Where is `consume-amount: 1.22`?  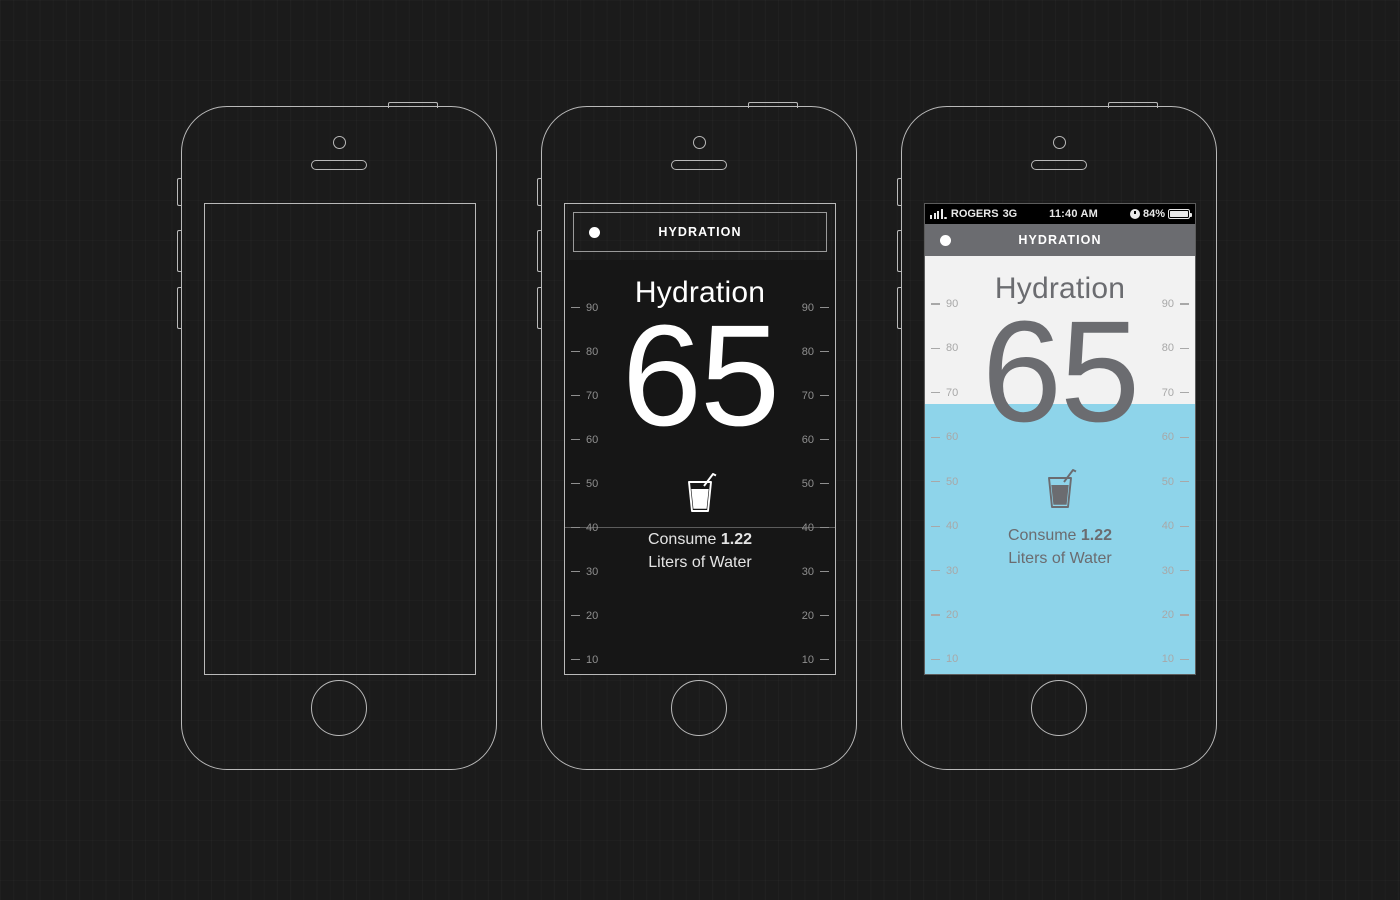 consume-amount: 1.22 is located at coordinates (1096, 535).